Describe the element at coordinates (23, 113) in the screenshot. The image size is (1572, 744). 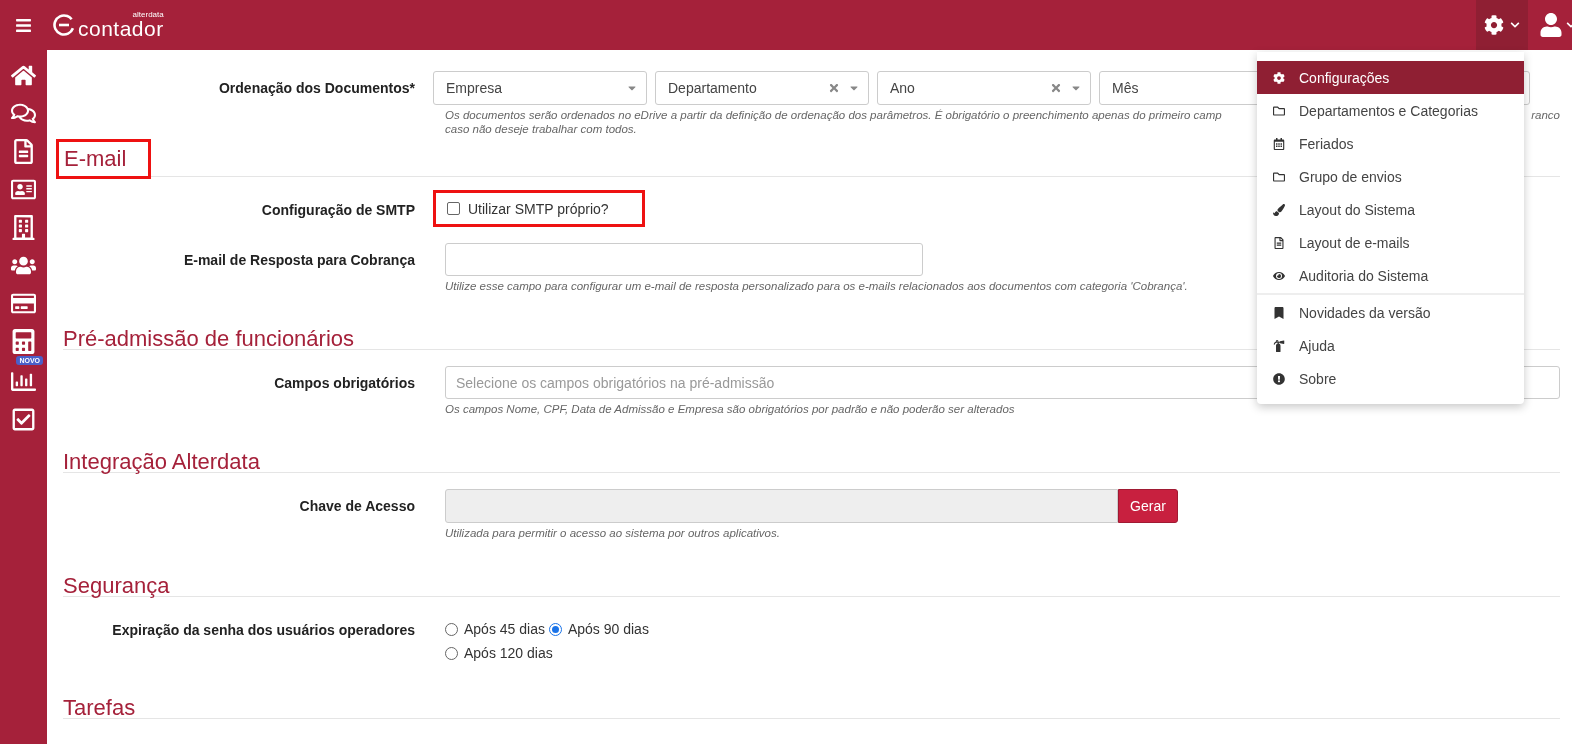
I see `chat-icon` at that location.